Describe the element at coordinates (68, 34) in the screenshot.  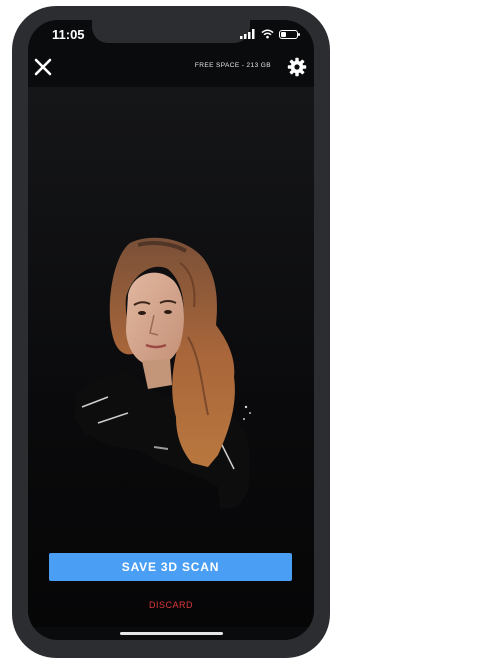
I see `status-time: 11:05` at that location.